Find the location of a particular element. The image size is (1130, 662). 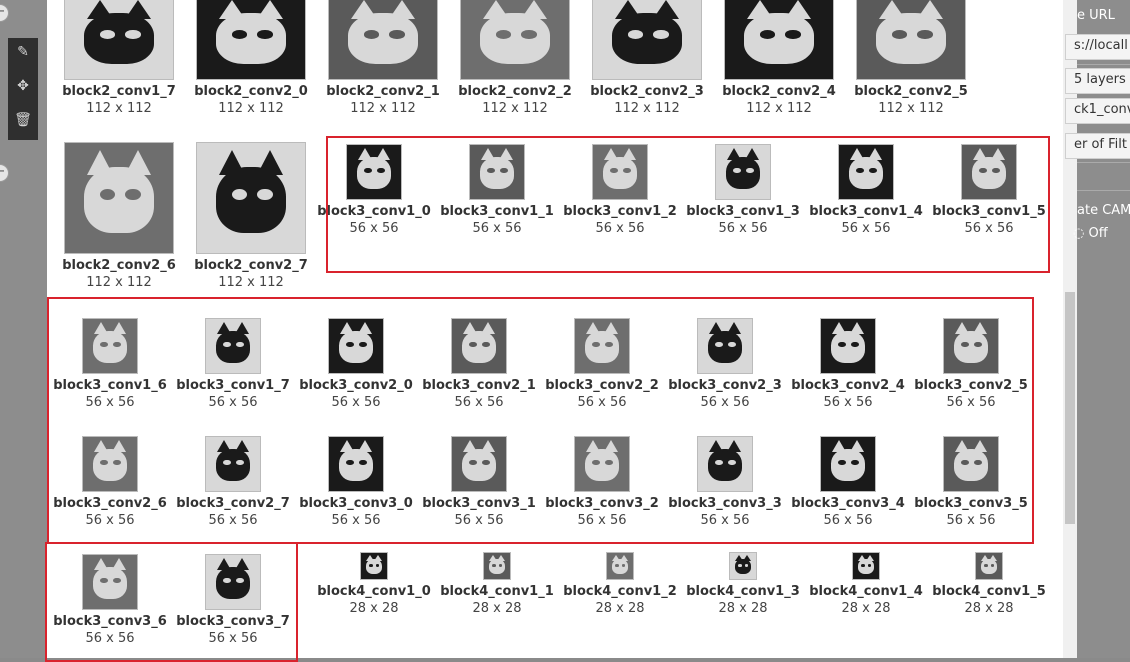

filter-name: block4_conv1_3 is located at coordinates (743, 591).